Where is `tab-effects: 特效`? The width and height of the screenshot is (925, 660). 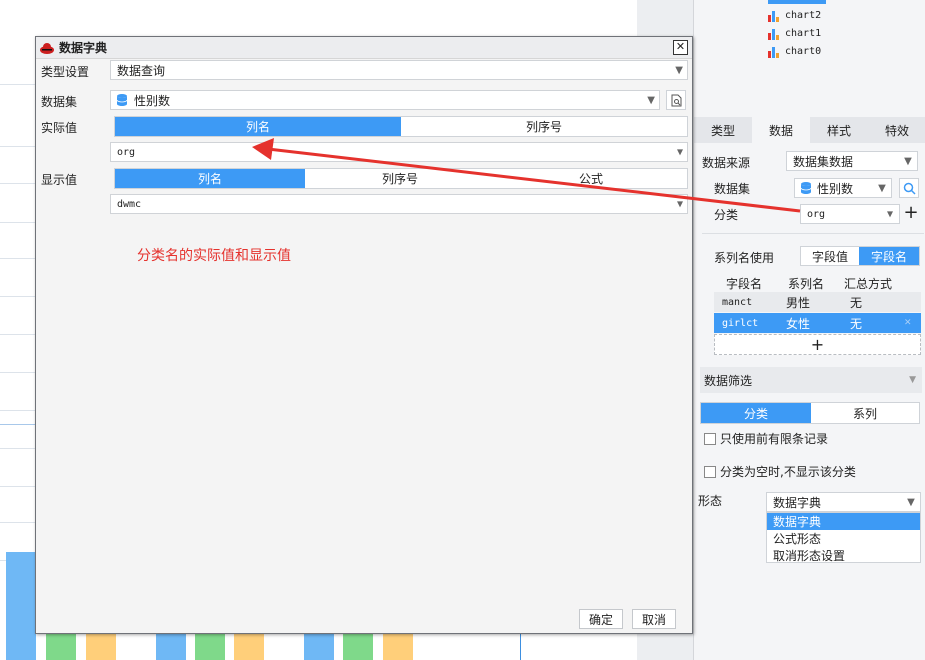
tab-effects: 特效 is located at coordinates (896, 130).